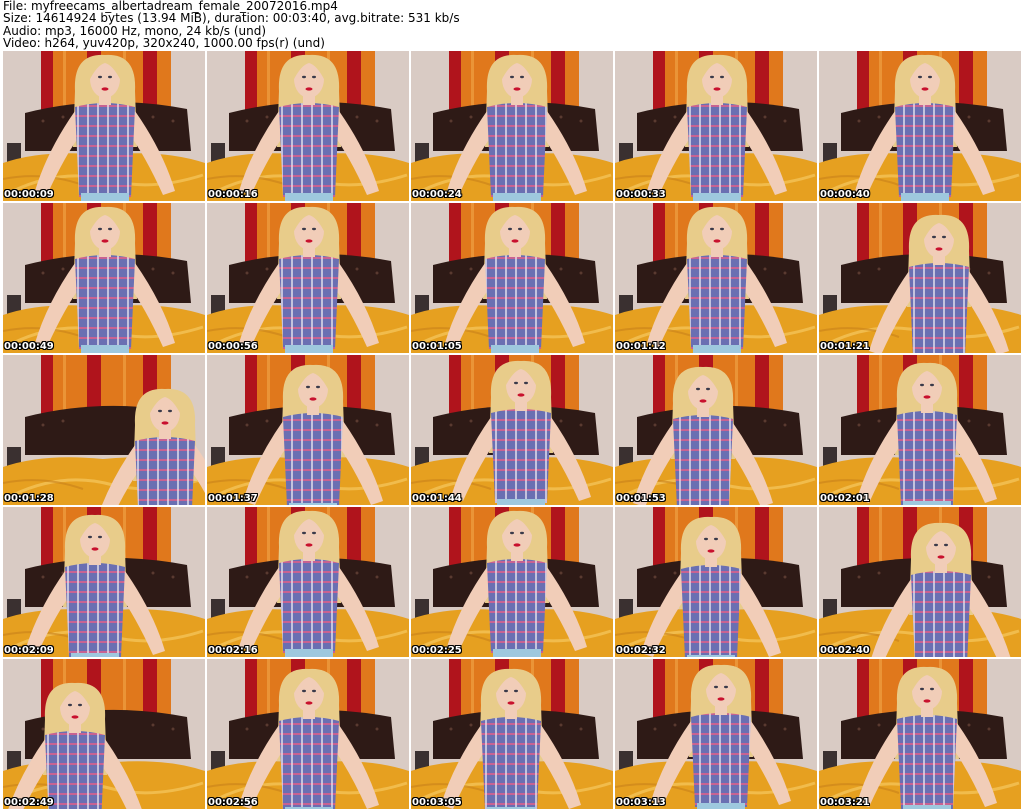  I want to click on video-frame-thumbnail: 00:02:09, so click(104, 582).